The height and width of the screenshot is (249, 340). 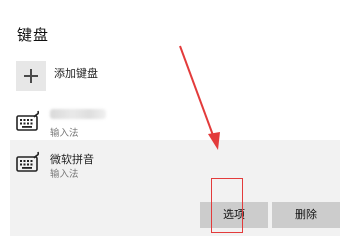 What do you see at coordinates (78, 114) in the screenshot?
I see `keyboard-name-redacted` at bounding box center [78, 114].